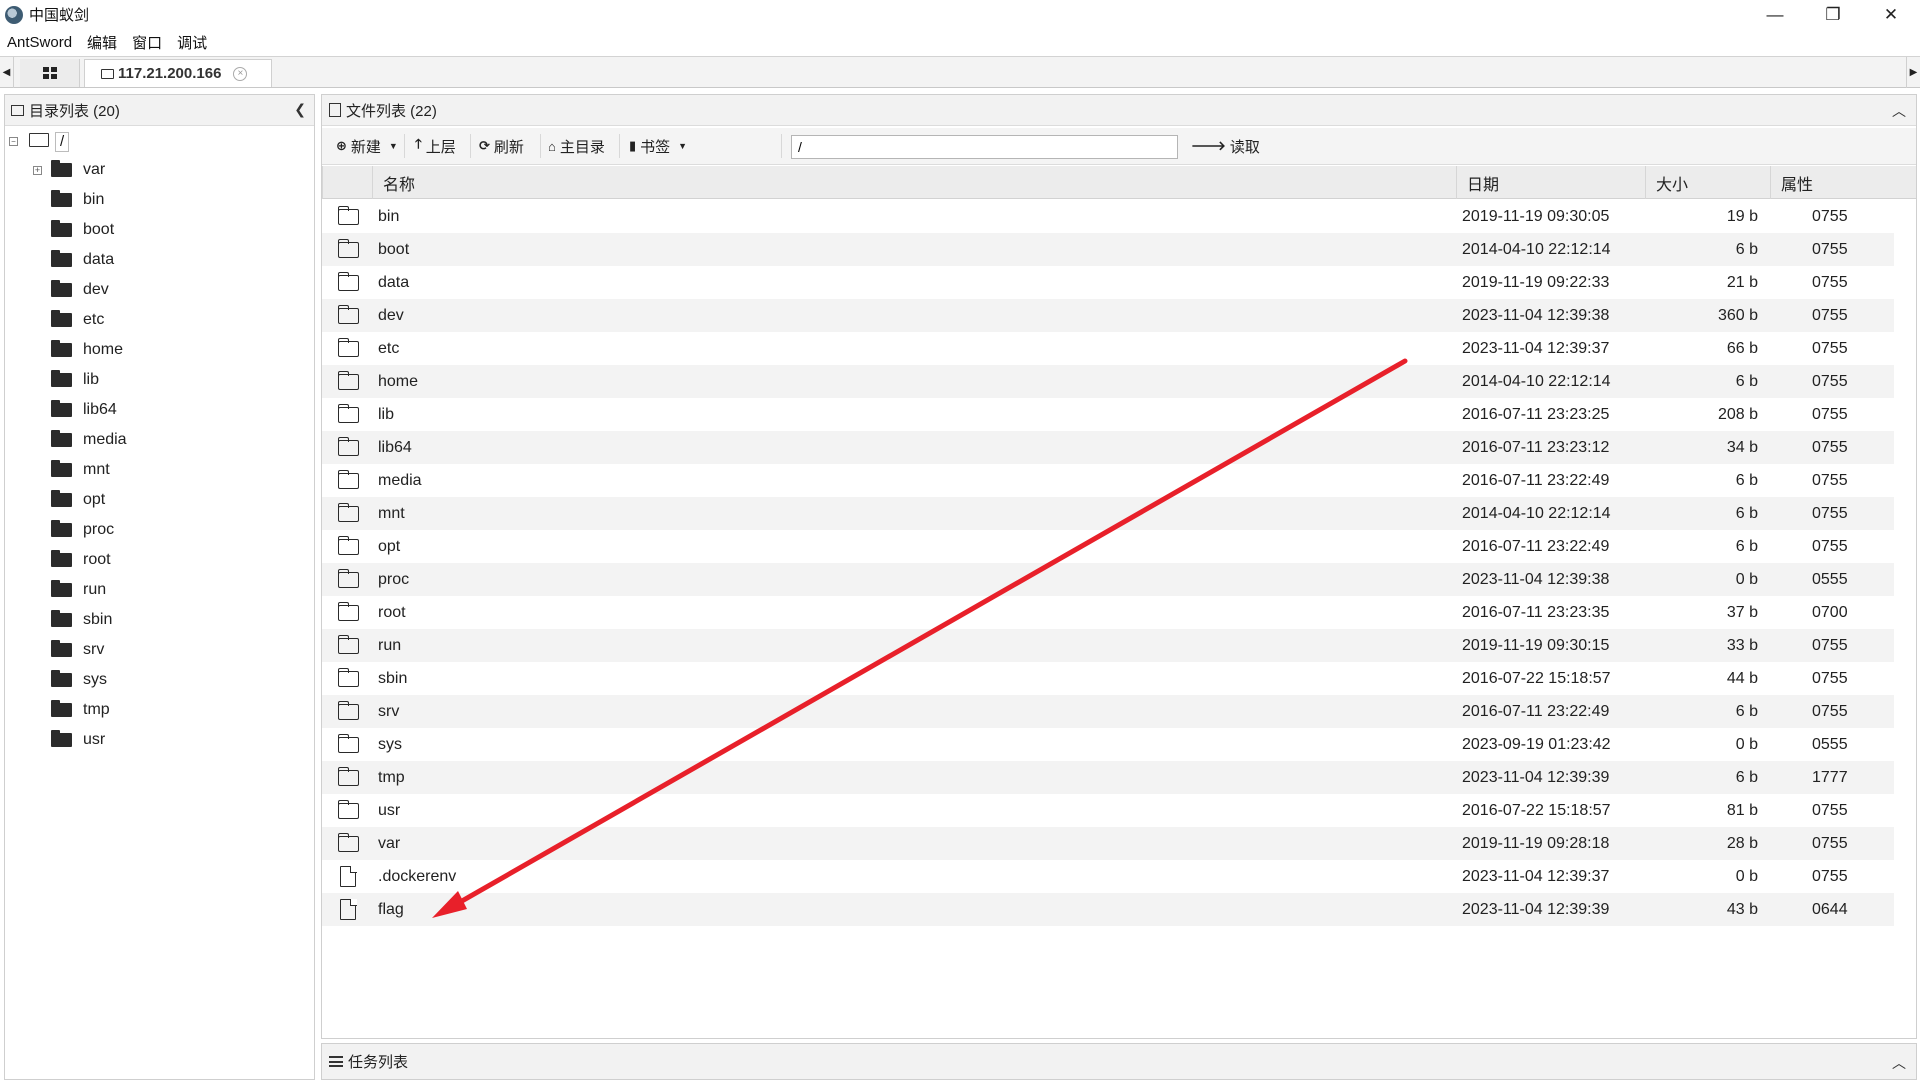  I want to click on up-button: 🡑 上层, so click(435, 146).